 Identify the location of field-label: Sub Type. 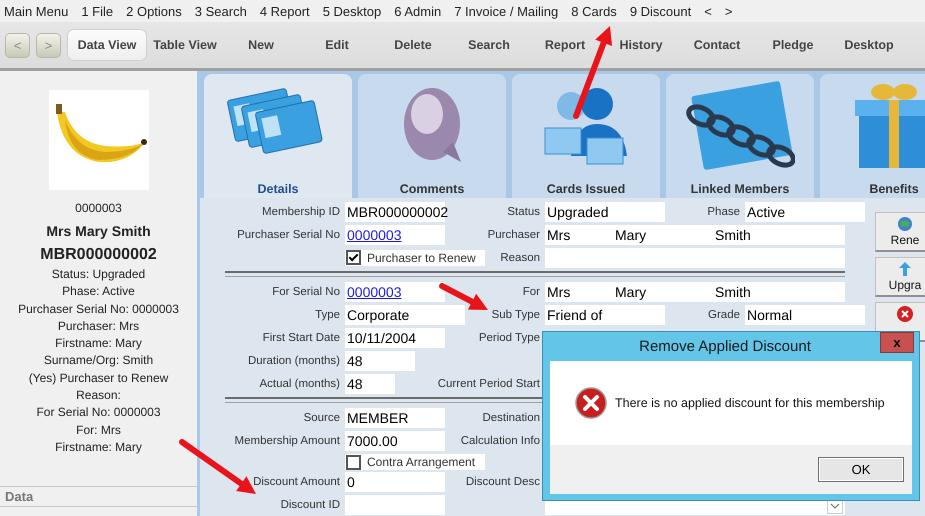
(516, 314).